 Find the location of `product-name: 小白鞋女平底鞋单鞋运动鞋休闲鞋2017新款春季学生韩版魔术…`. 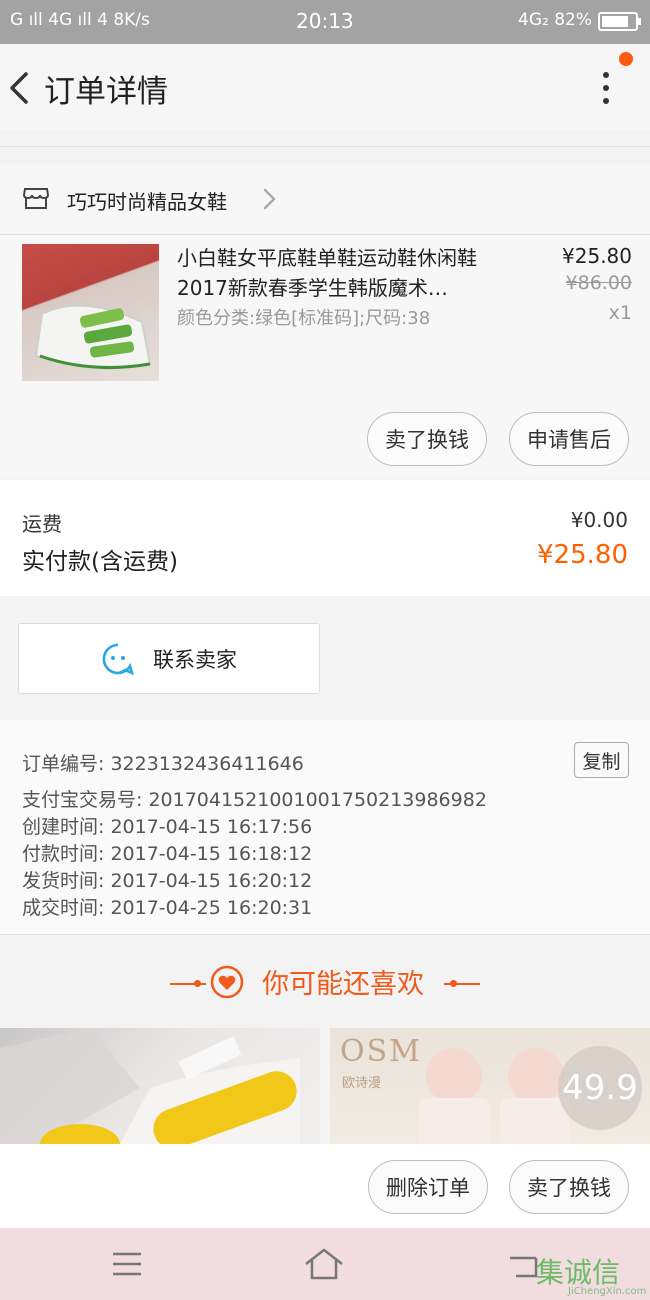

product-name: 小白鞋女平底鞋单鞋运动鞋休闲鞋2017新款春季学生韩版魔术… is located at coordinates (334, 273).